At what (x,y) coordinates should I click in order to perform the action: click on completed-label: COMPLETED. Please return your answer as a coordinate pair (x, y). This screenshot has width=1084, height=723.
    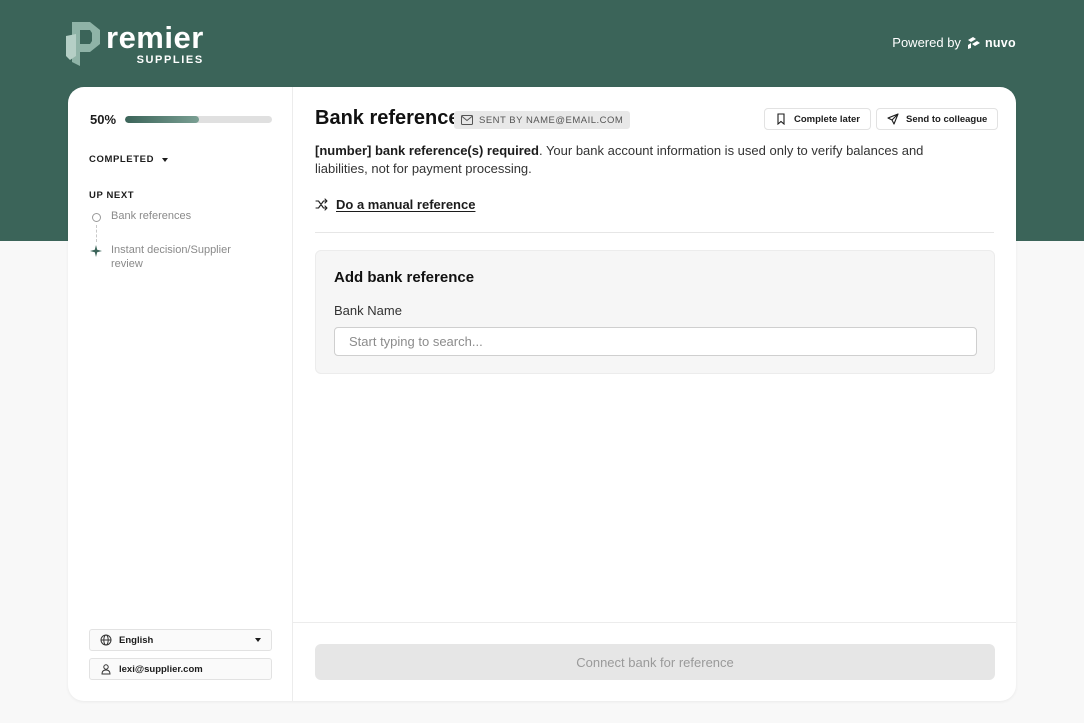
    Looking at the image, I should click on (122, 159).